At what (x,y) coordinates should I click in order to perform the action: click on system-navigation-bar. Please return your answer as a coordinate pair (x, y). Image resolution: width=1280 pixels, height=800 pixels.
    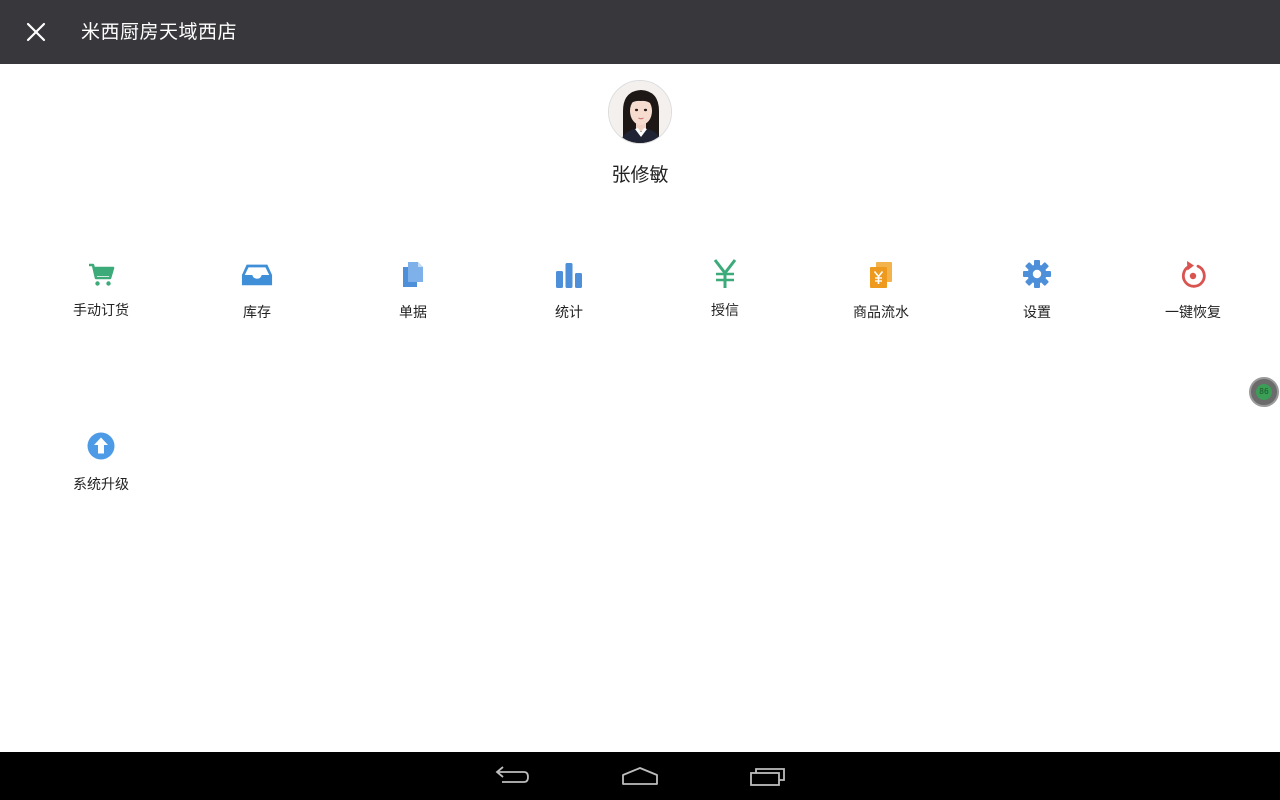
    Looking at the image, I should click on (640, 776).